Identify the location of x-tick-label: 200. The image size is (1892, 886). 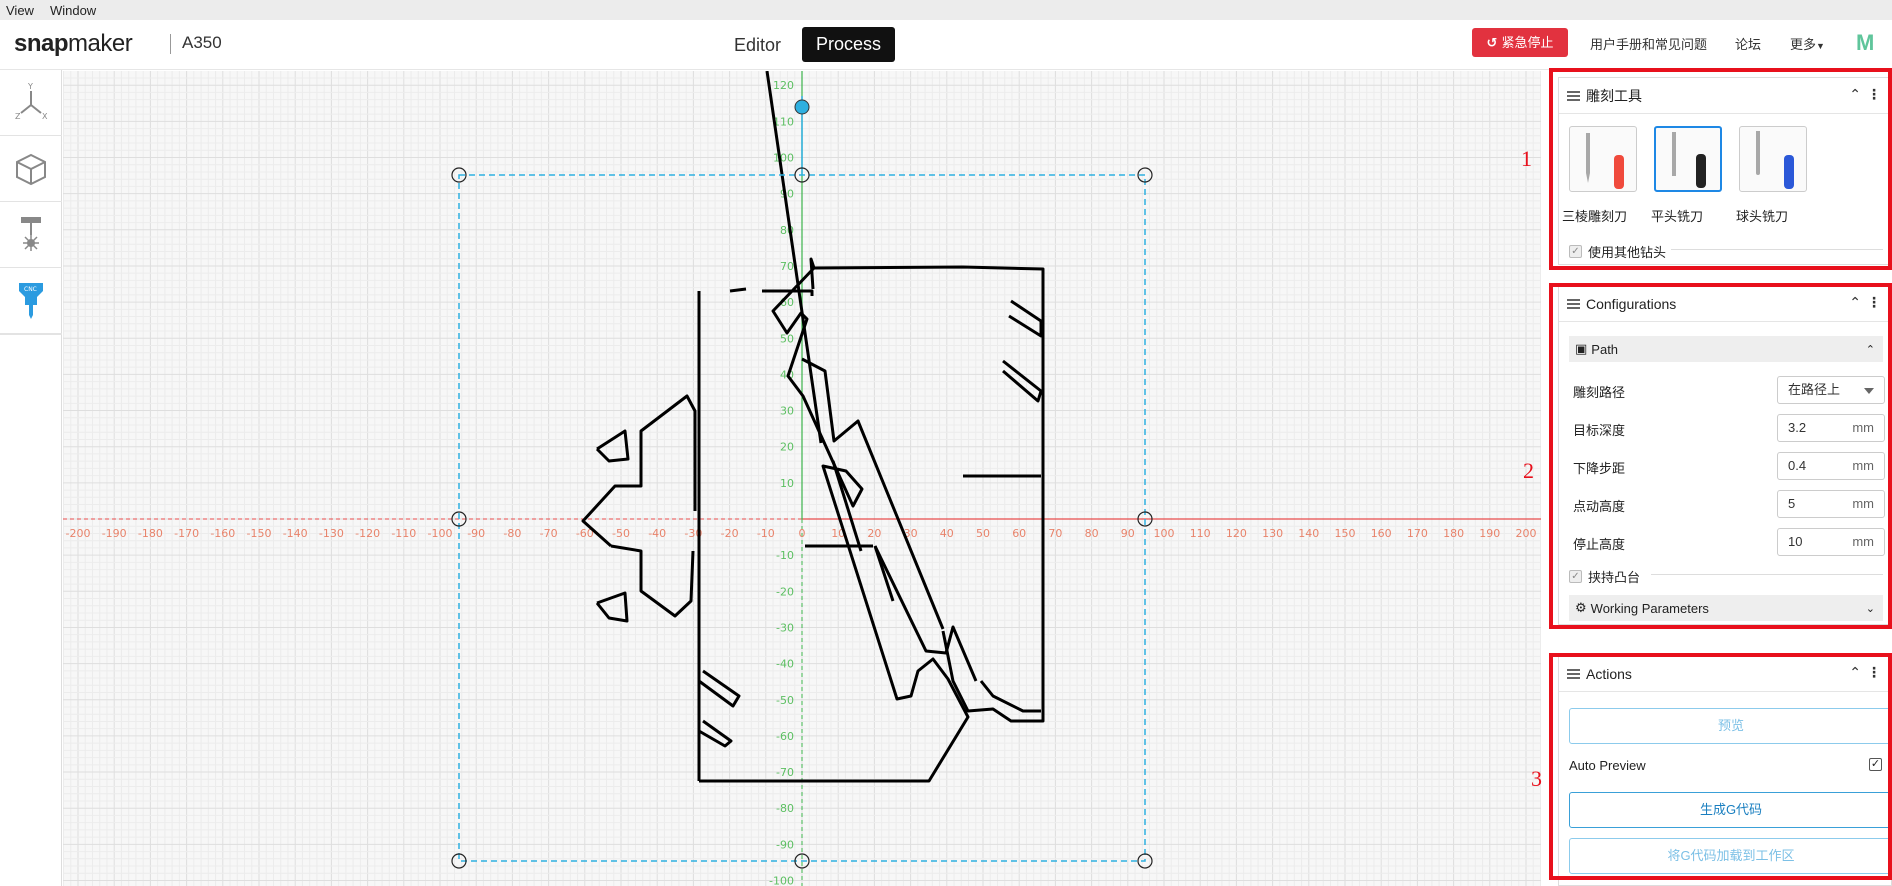
(1526, 533).